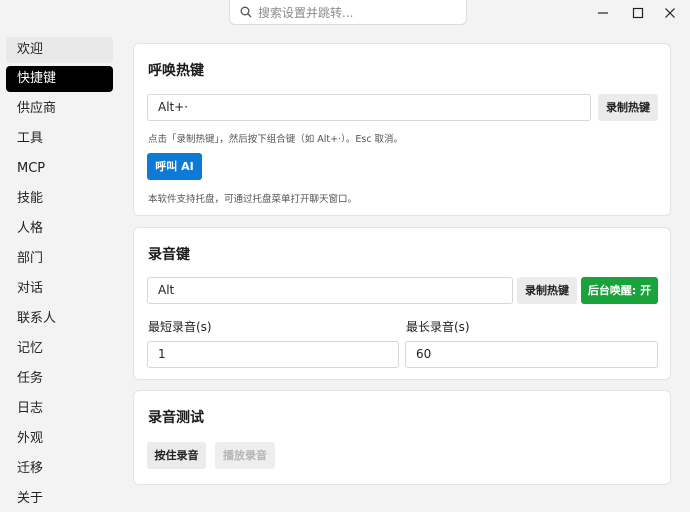 Image resolution: width=690 pixels, height=512 pixels. I want to click on minimize-button, so click(603, 13).